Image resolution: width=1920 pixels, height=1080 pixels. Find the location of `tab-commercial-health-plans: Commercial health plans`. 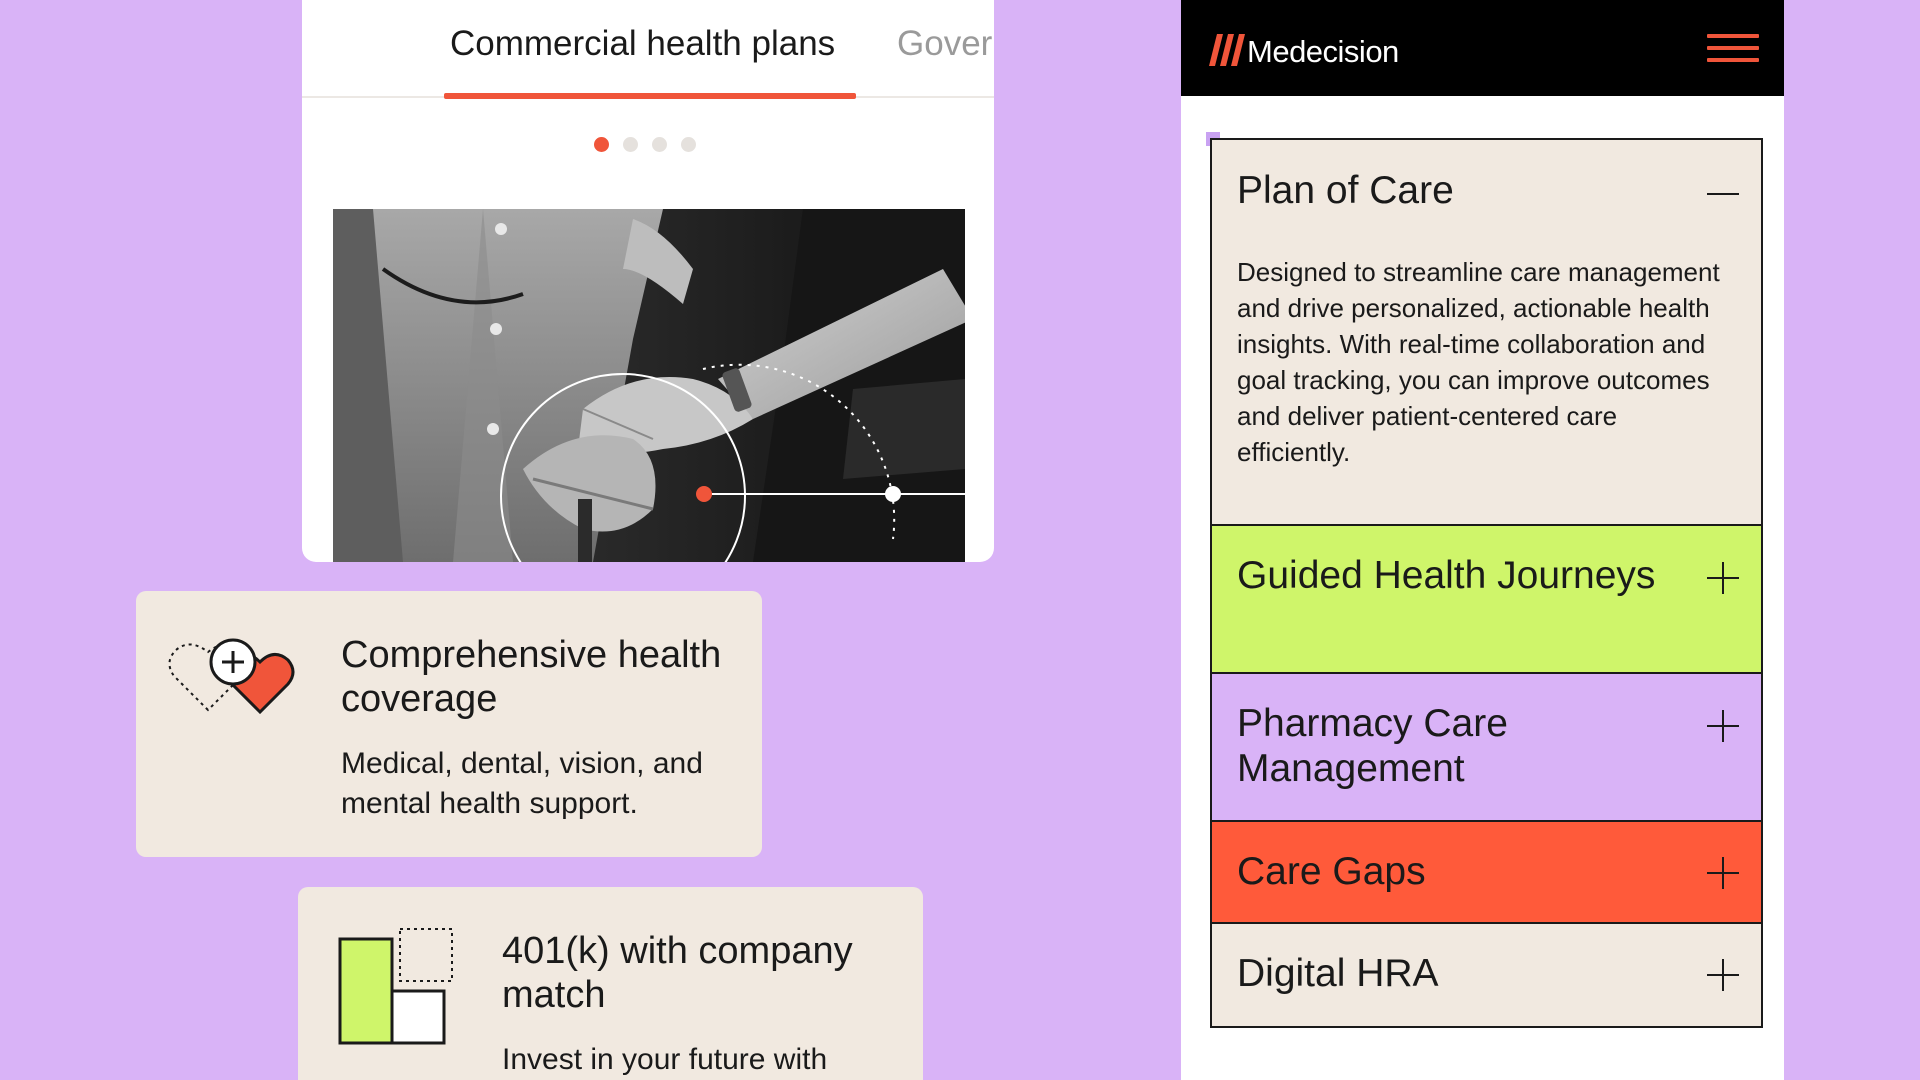

tab-commercial-health-plans: Commercial health plans is located at coordinates (642, 44).